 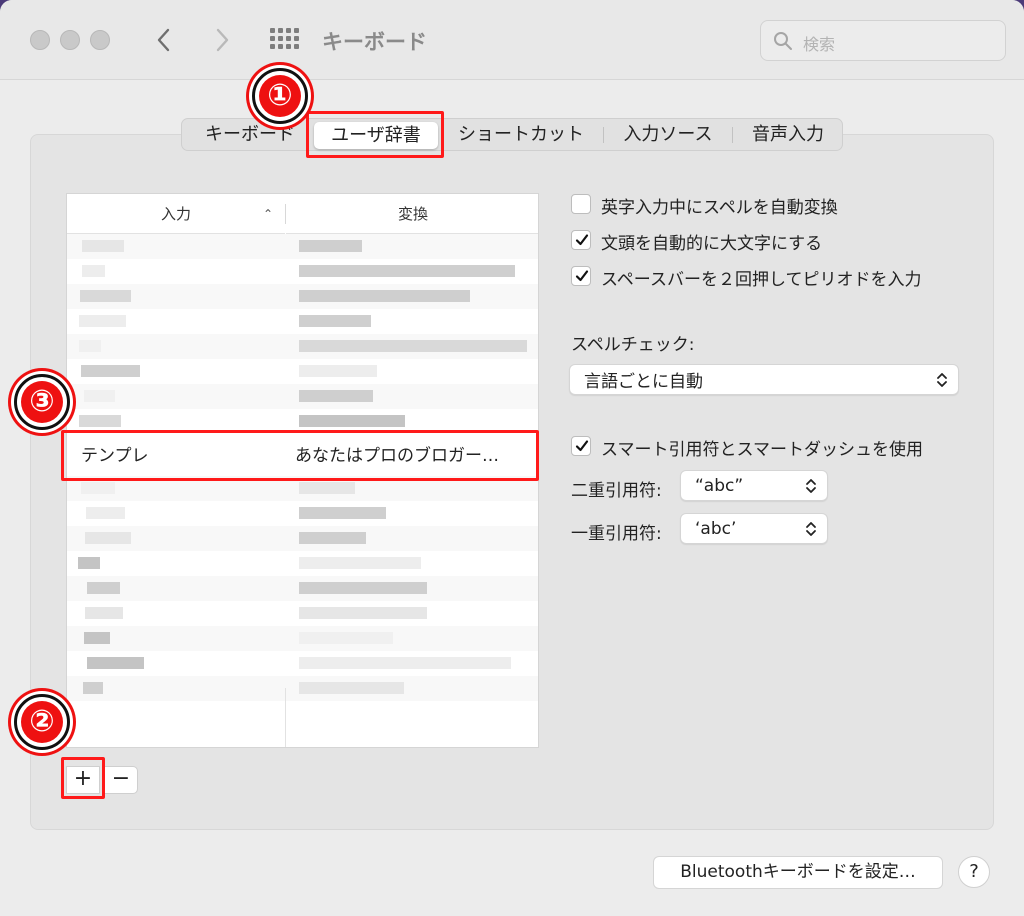 What do you see at coordinates (121, 780) in the screenshot?
I see `remove-entry-button: −` at bounding box center [121, 780].